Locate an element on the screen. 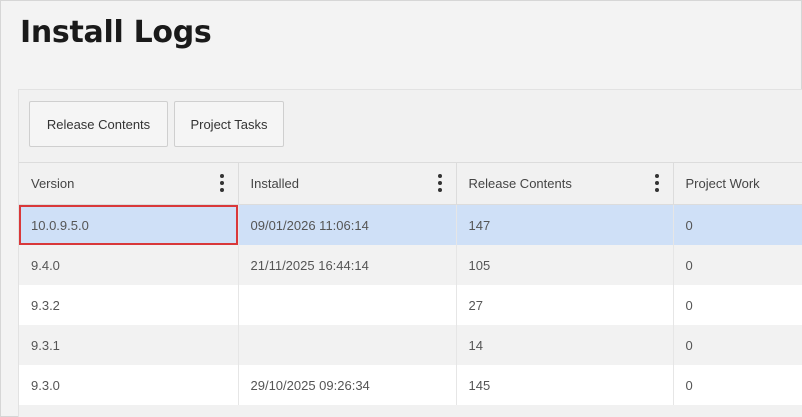  cell-release-contents: 14 is located at coordinates (565, 345).